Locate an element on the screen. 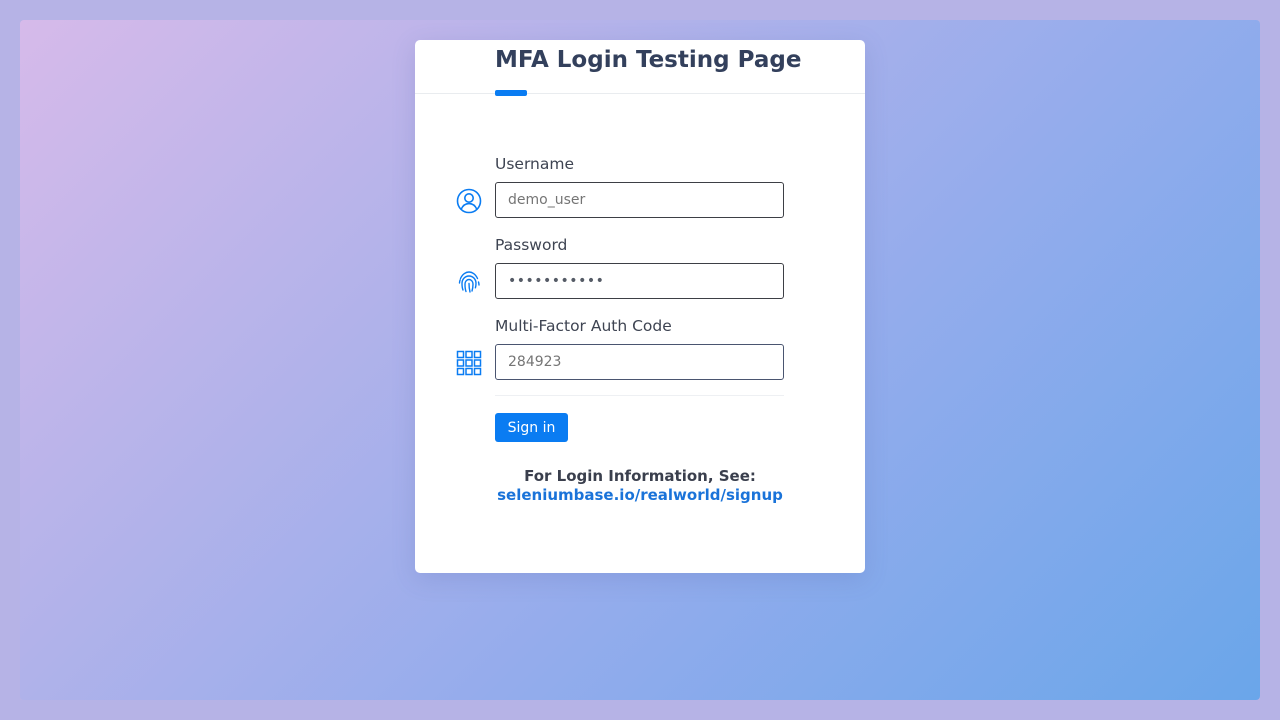 Image resolution: width=1280 pixels, height=720 pixels. card-header: MFA Login Testing Page is located at coordinates (640, 67).